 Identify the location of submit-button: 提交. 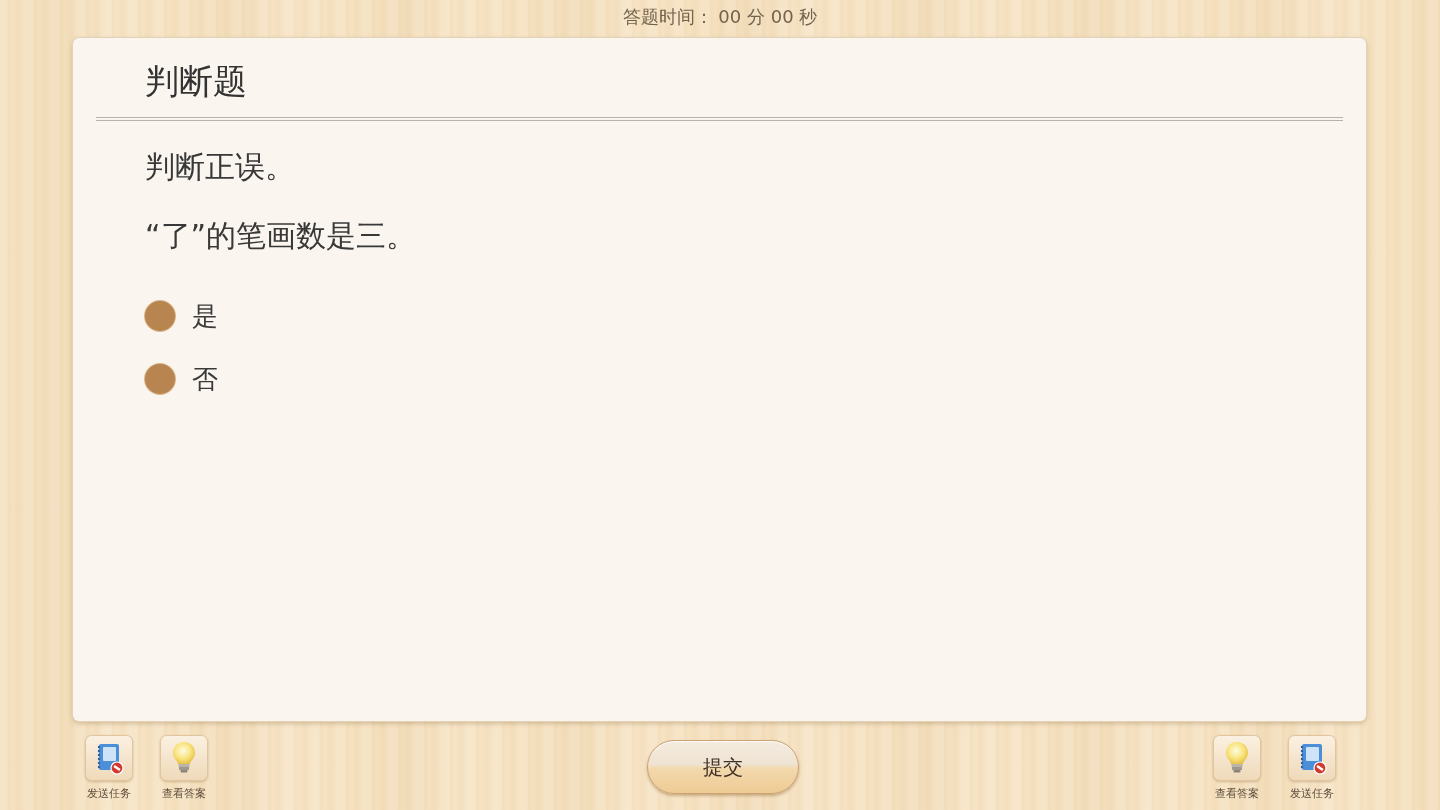
(722, 767).